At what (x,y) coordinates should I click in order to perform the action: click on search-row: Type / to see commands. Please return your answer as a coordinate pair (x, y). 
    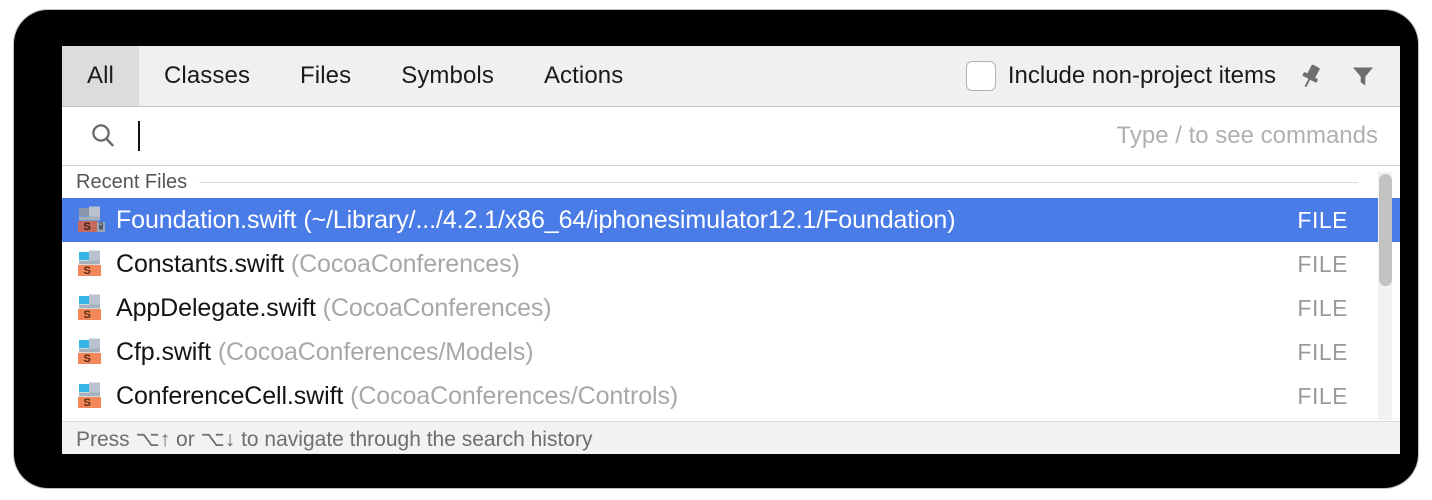
    Looking at the image, I should click on (731, 136).